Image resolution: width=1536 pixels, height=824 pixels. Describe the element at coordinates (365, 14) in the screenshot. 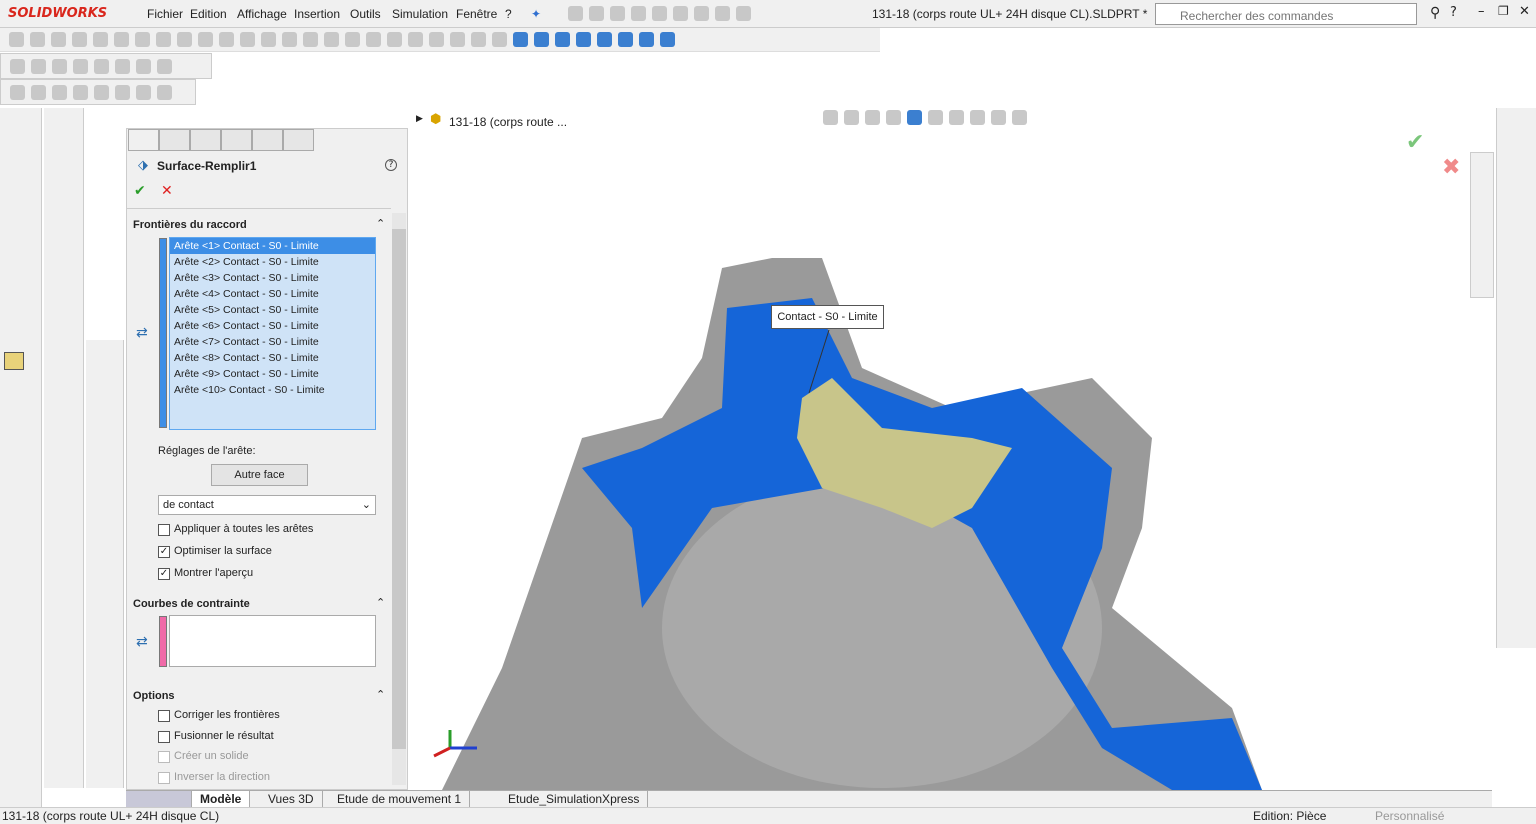

I see `menu-outils: Outils` at that location.